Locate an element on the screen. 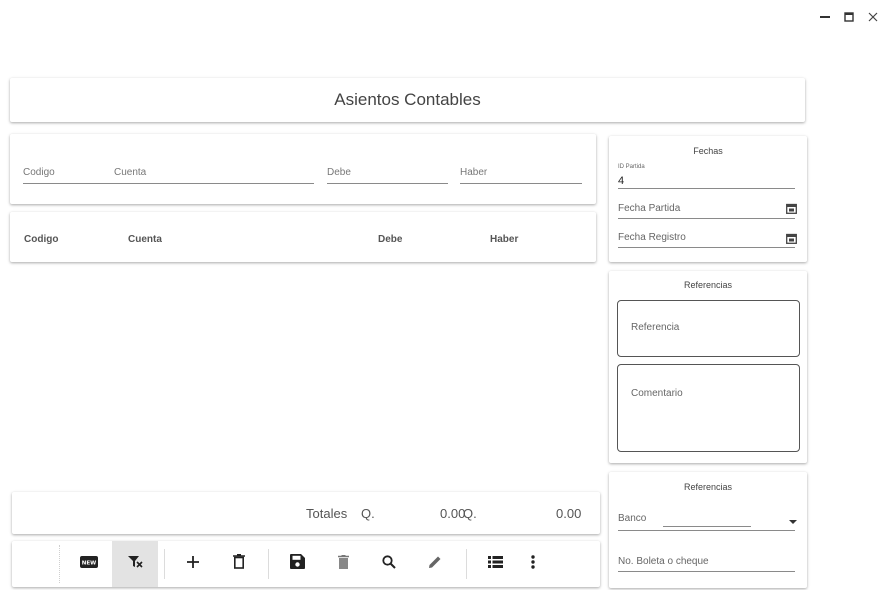 The image size is (884, 590). column-header-cuenta: Cuenta is located at coordinates (145, 239).